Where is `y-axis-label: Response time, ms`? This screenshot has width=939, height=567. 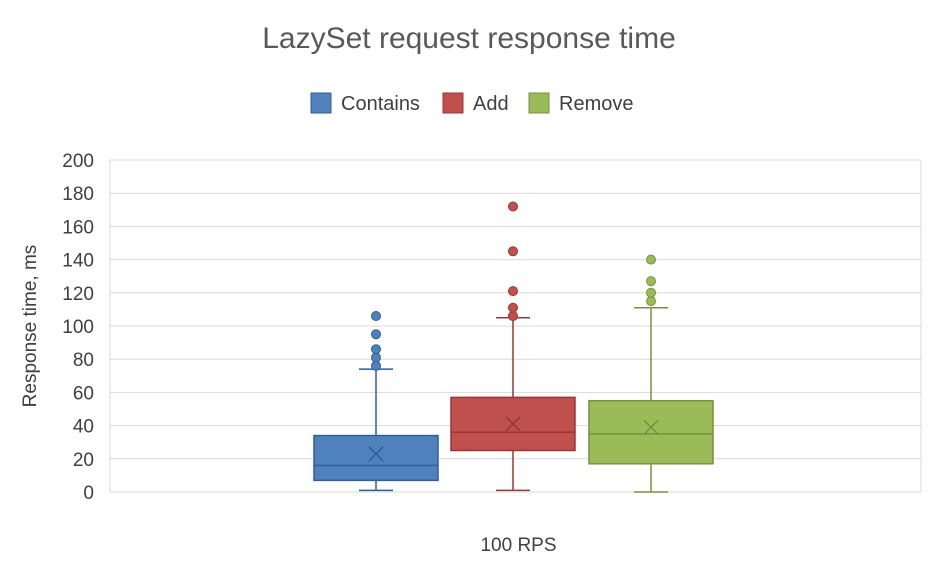
y-axis-label: Response time, ms is located at coordinates (30, 326).